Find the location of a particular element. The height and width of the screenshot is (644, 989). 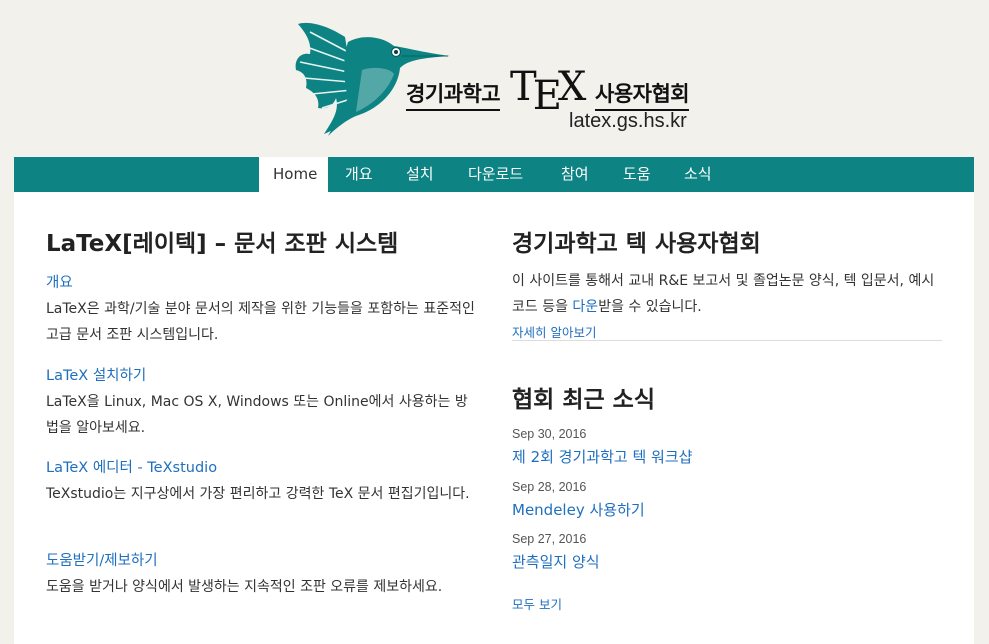

left-title: LaTeX[레이텍] – 문서 조판 시스템 is located at coordinates (222, 244).